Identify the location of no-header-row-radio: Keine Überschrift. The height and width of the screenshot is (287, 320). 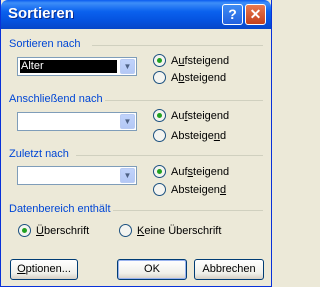
(170, 230).